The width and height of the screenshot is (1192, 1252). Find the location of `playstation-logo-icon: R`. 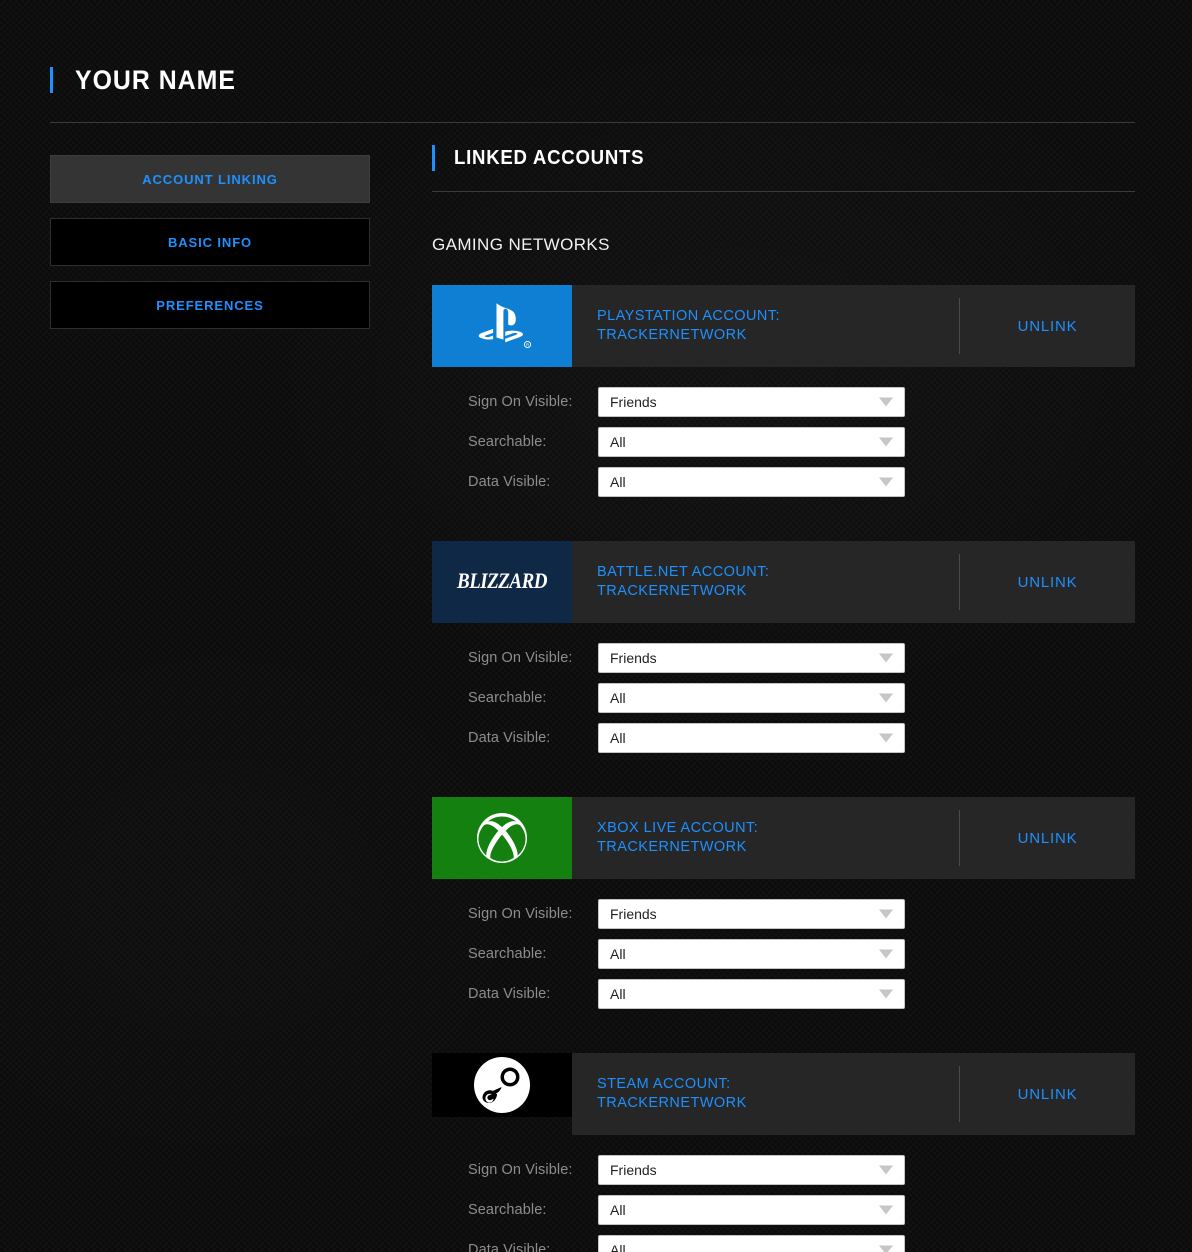

playstation-logo-icon: R is located at coordinates (502, 326).